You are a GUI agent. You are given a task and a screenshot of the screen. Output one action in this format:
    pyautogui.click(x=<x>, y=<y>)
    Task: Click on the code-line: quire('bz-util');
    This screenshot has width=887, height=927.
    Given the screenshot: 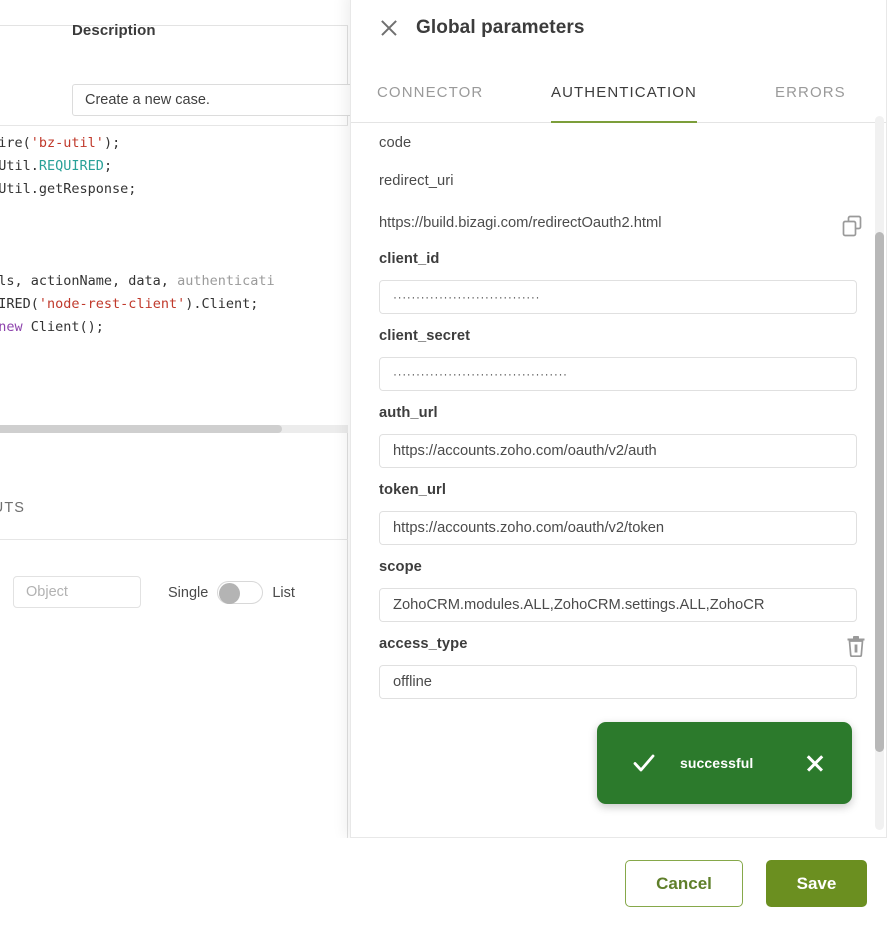 What is the action you would take?
    pyautogui.click(x=174, y=143)
    